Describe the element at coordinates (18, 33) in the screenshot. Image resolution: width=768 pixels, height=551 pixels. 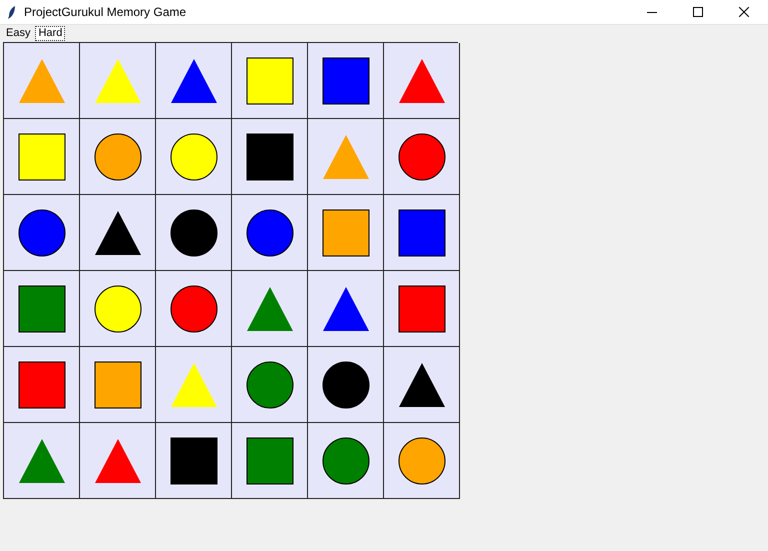
I see `mode-tab: Easy` at that location.